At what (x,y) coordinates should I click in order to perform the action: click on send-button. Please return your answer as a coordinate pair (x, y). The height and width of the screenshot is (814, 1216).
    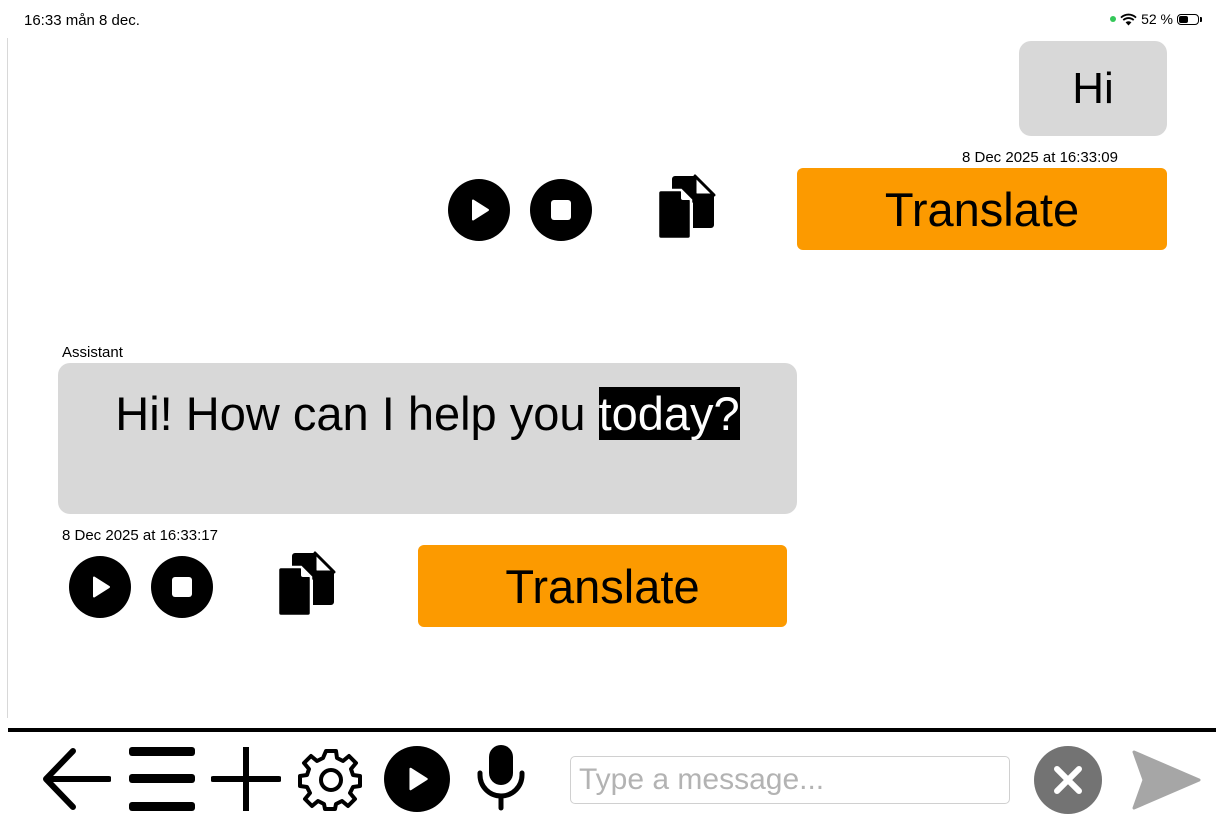
    Looking at the image, I should click on (1166, 780).